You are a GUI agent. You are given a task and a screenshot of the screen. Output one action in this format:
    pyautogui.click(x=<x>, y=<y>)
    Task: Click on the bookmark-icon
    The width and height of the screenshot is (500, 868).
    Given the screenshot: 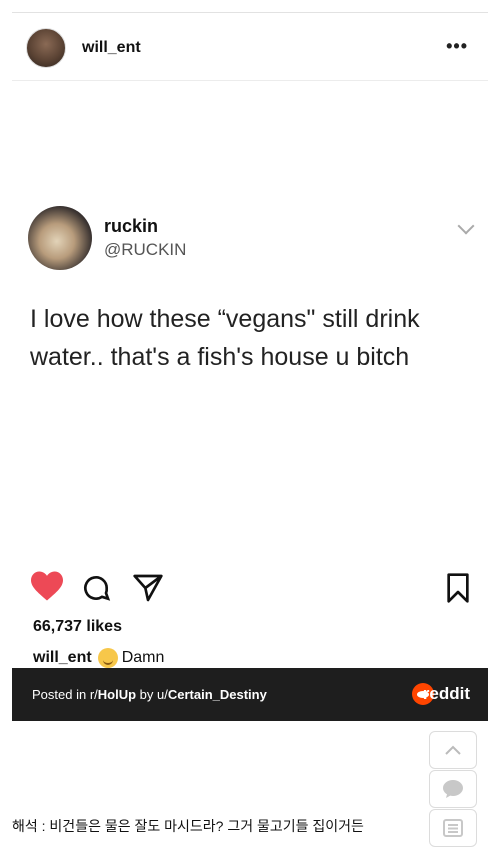 What is the action you would take?
    pyautogui.click(x=458, y=590)
    